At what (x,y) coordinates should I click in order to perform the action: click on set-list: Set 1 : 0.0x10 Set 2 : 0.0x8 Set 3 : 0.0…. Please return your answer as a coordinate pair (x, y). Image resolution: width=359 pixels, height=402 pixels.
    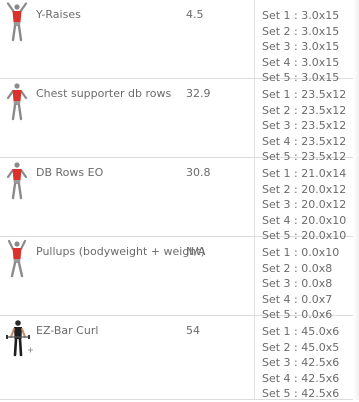
    Looking at the image, I should click on (300, 284).